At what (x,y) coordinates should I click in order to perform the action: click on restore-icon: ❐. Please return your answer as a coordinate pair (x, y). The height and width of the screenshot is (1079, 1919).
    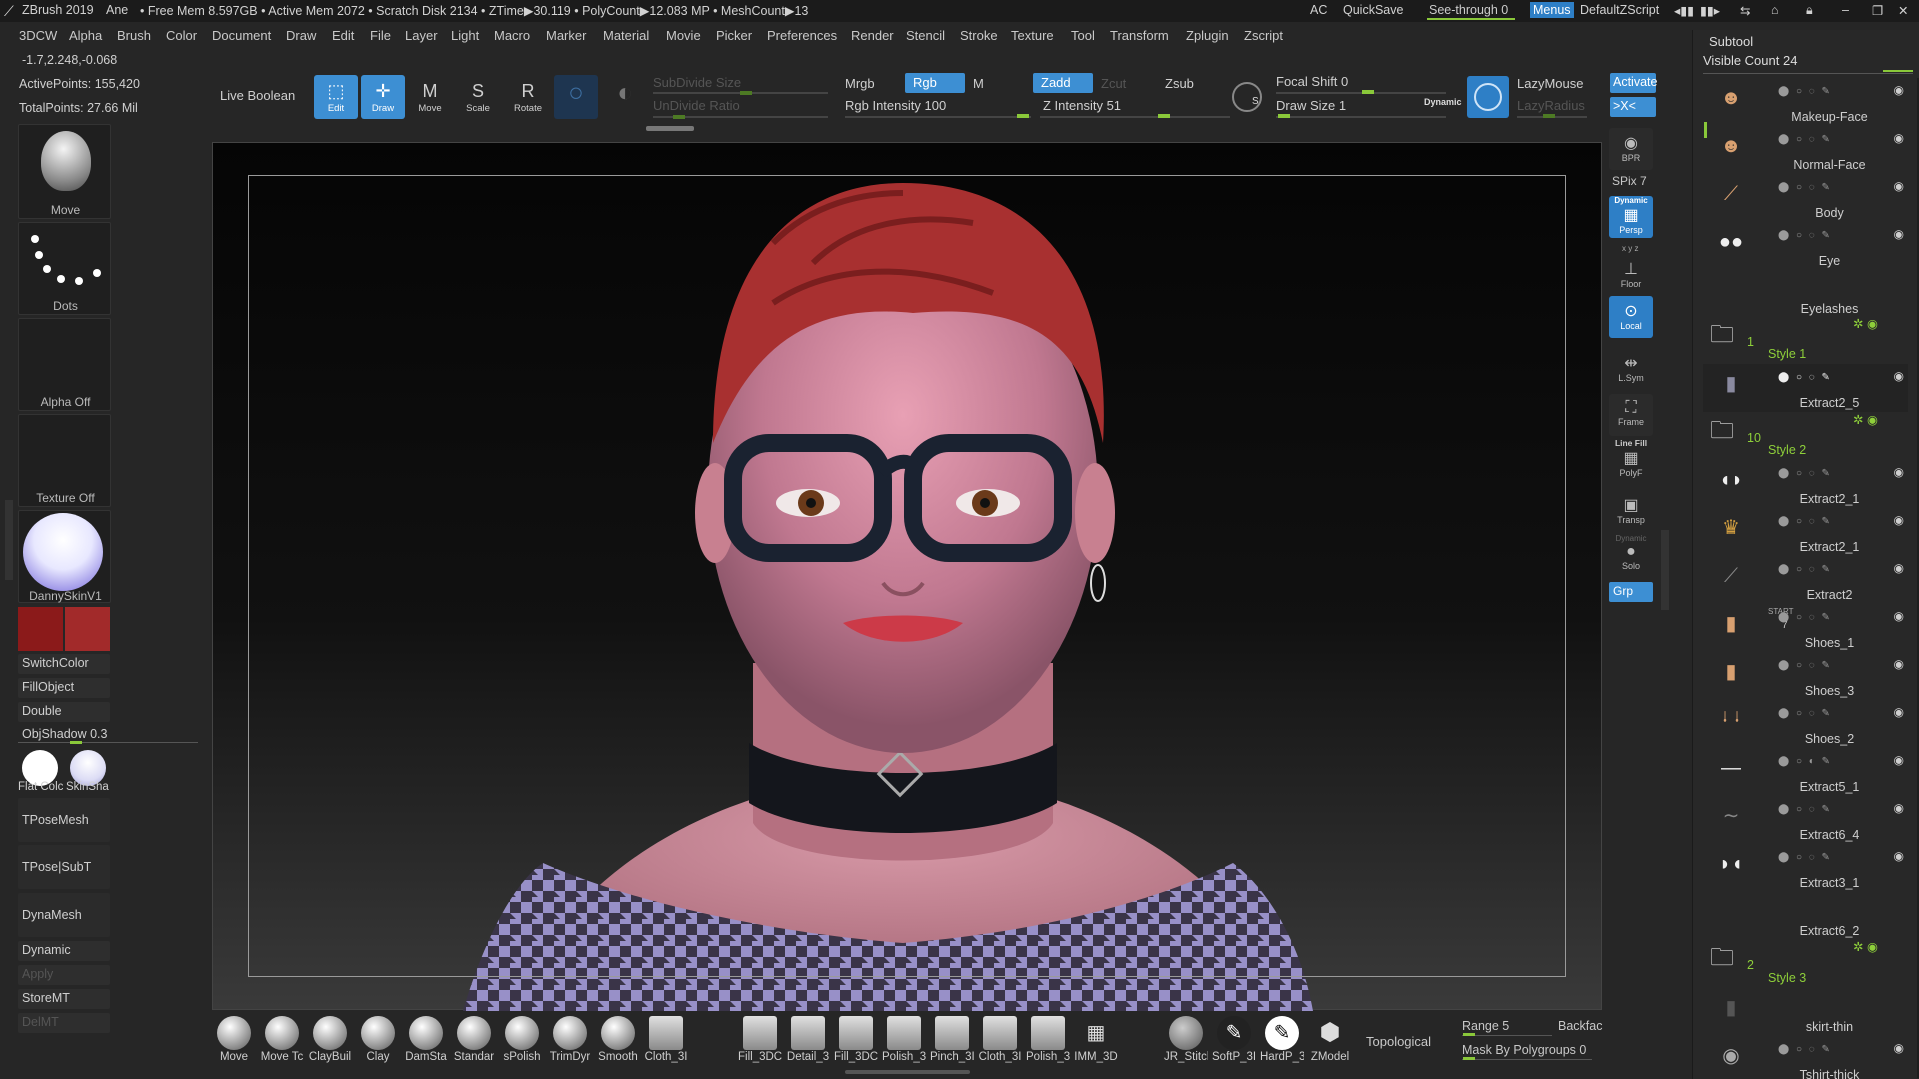
    Looking at the image, I should click on (1877, 10).